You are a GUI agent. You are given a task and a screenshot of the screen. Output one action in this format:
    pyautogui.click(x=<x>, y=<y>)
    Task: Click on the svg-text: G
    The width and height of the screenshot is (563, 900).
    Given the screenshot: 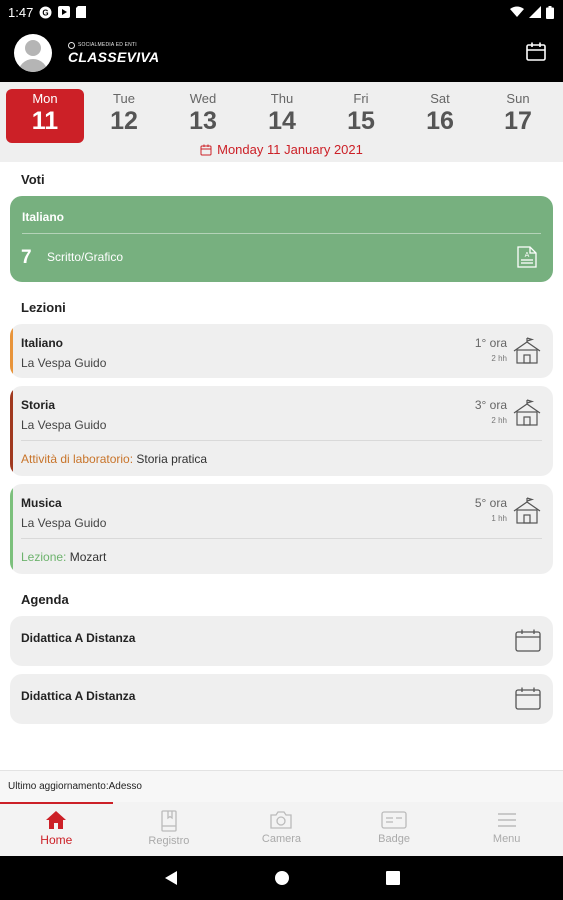 What is the action you would take?
    pyautogui.click(x=46, y=12)
    